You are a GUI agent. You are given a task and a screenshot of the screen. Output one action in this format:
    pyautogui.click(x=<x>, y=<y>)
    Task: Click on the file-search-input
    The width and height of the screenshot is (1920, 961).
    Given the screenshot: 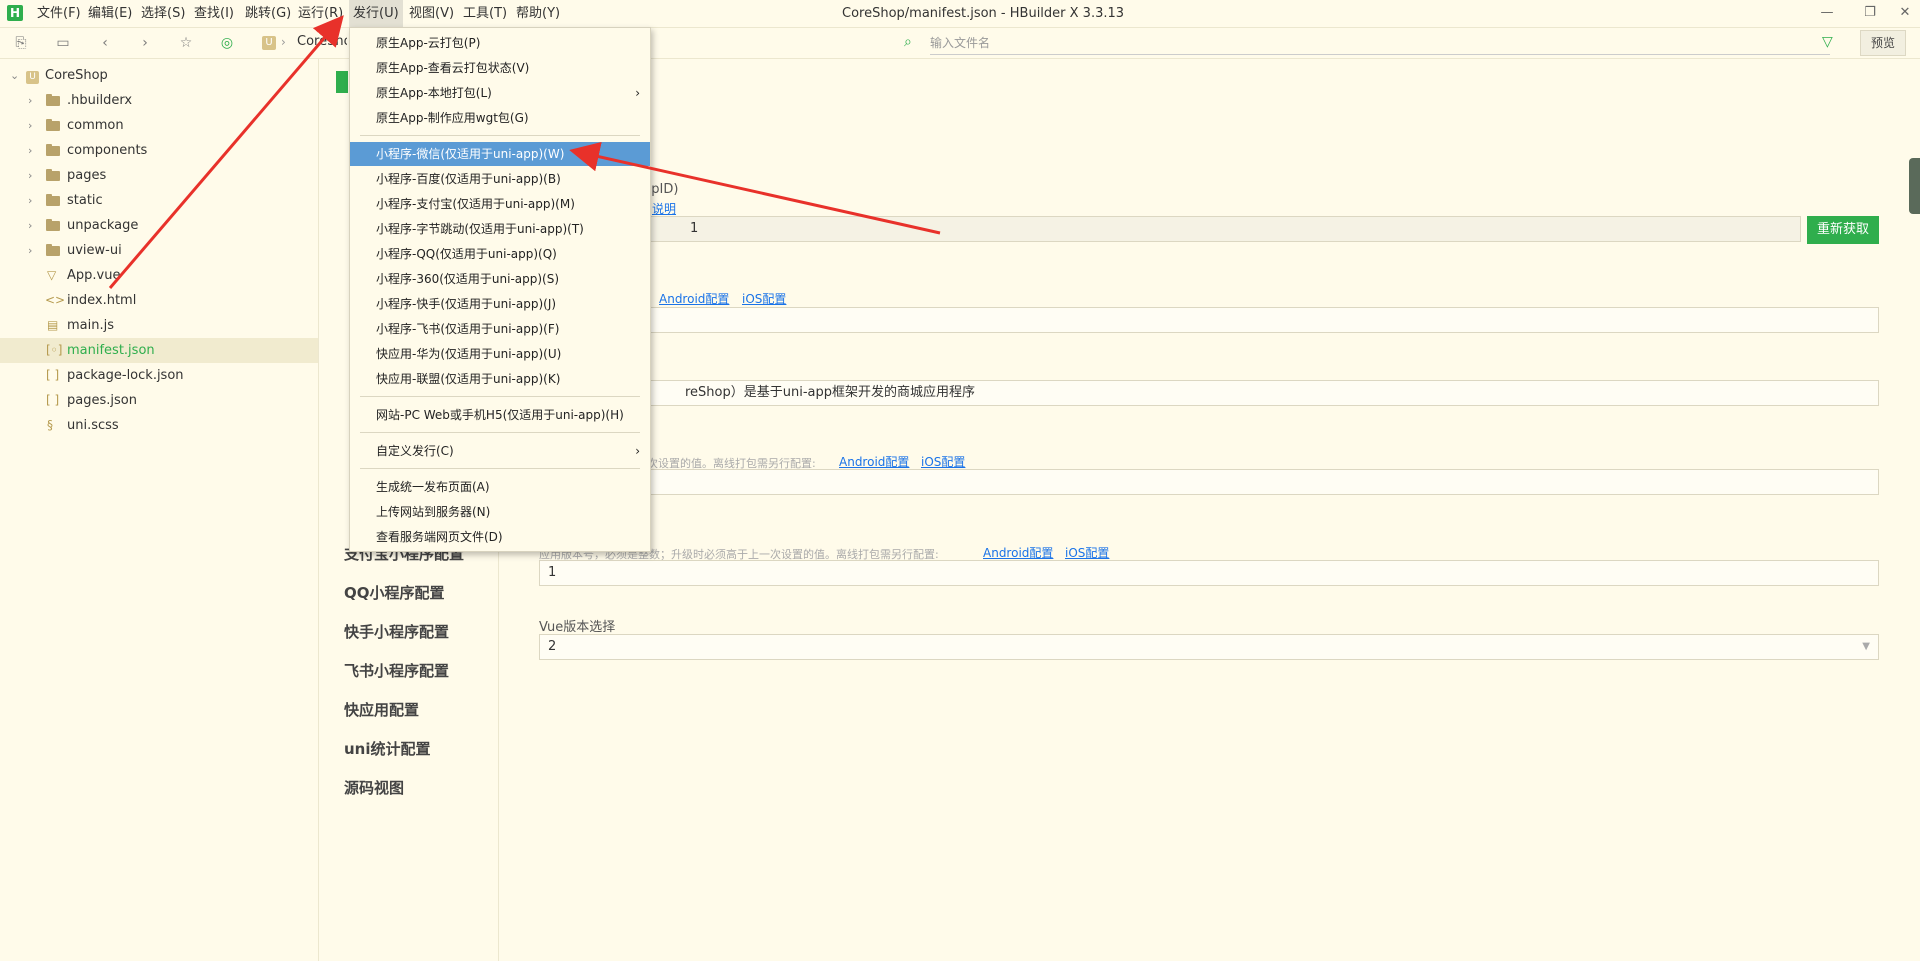 What is the action you would take?
    pyautogui.click(x=1380, y=43)
    